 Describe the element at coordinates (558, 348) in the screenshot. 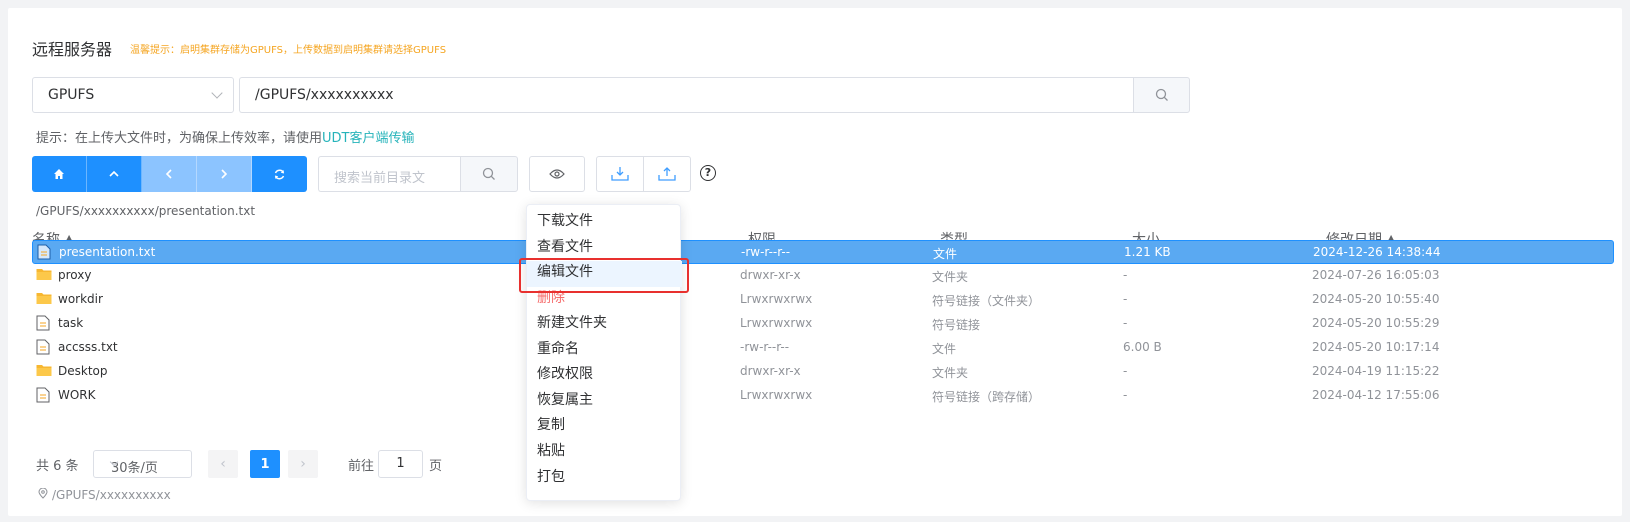

I see `context-menu-item: 重命名` at that location.